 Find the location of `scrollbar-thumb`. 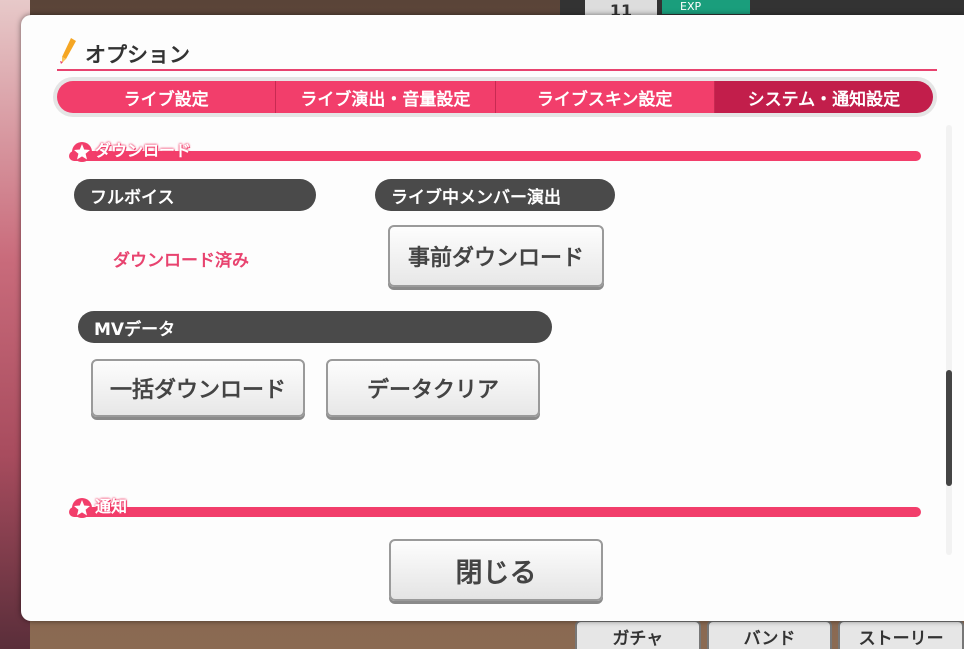

scrollbar-thumb is located at coordinates (949, 428).